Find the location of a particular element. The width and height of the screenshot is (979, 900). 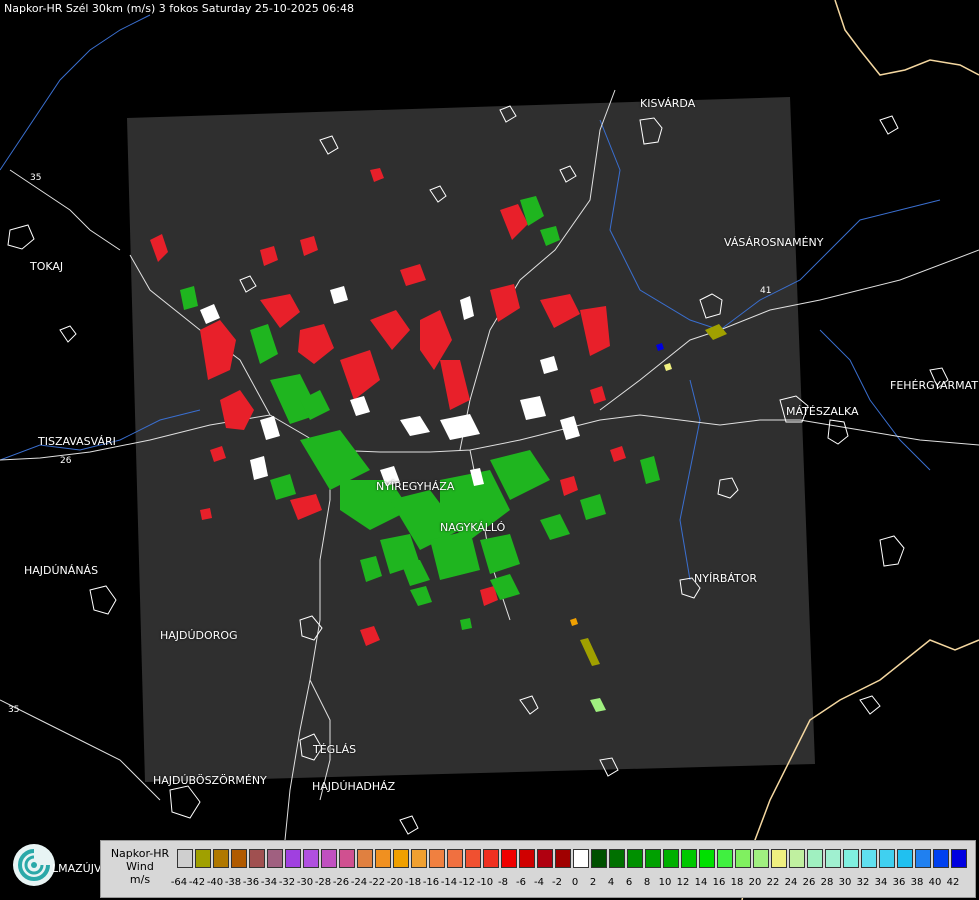

city-label-fehergyarmat: FEHÉRGYARMAT is located at coordinates (934, 385).